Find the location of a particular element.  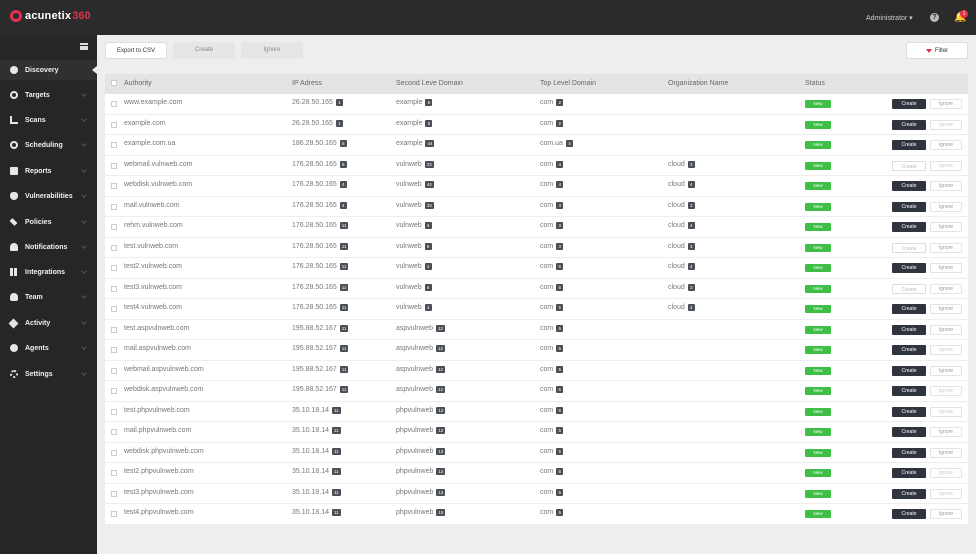

sidebar-item-activity: Activity is located at coordinates (48, 323).